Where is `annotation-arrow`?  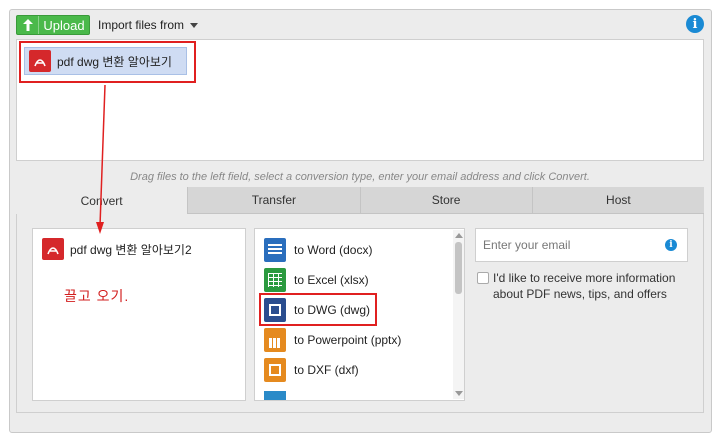 annotation-arrow is located at coordinates (101, 159).